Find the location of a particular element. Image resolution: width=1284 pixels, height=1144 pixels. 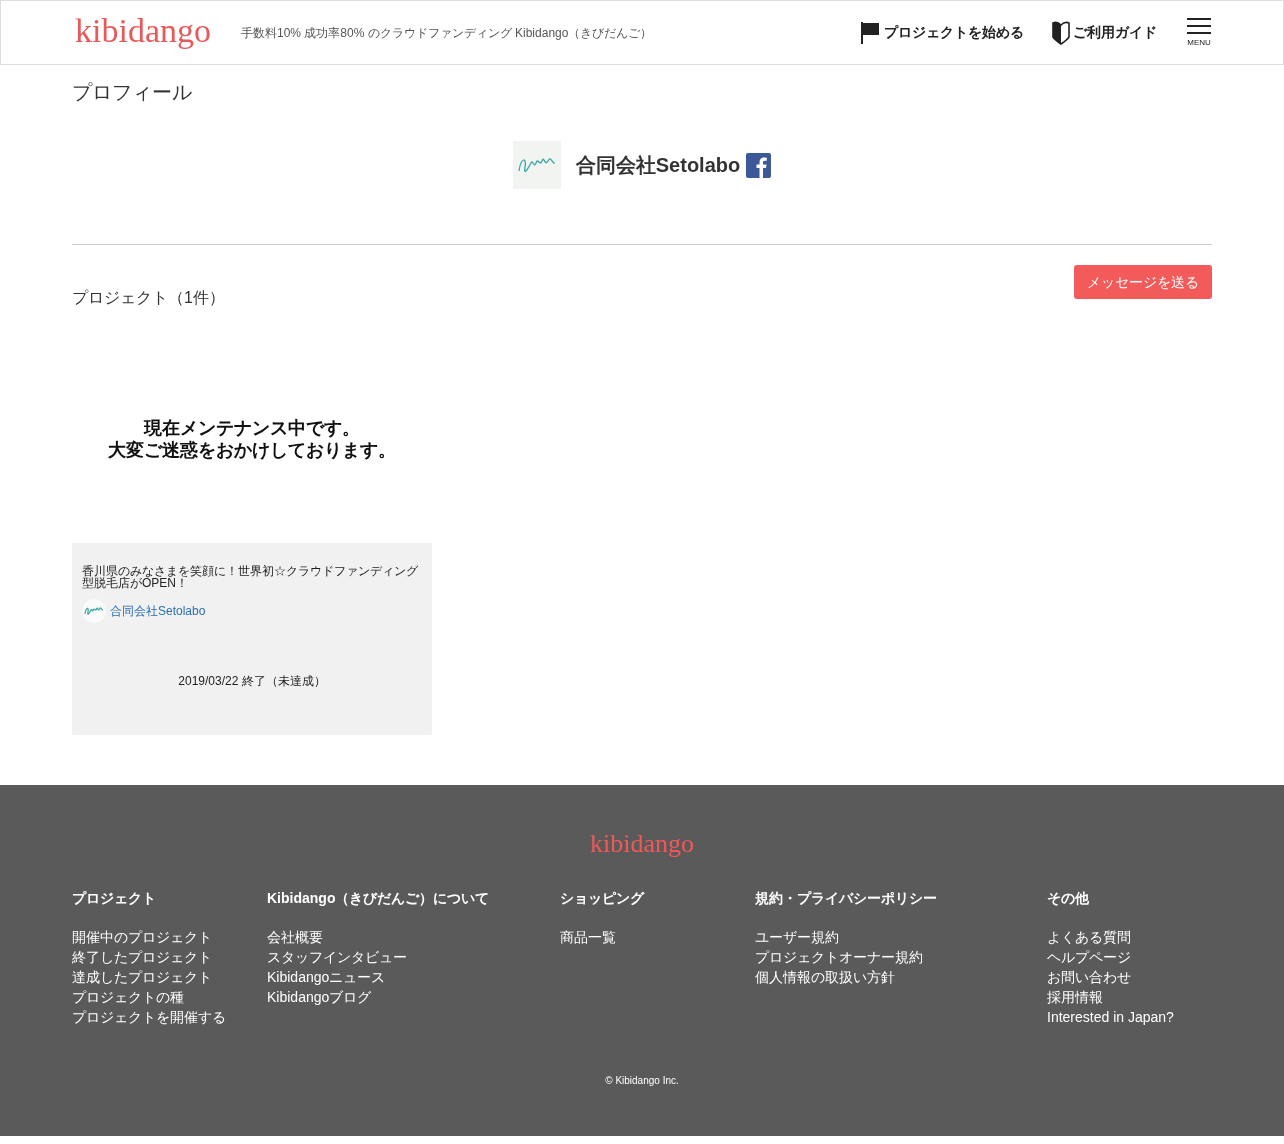

footer-link: 終了したプロジェクト is located at coordinates (169, 957).